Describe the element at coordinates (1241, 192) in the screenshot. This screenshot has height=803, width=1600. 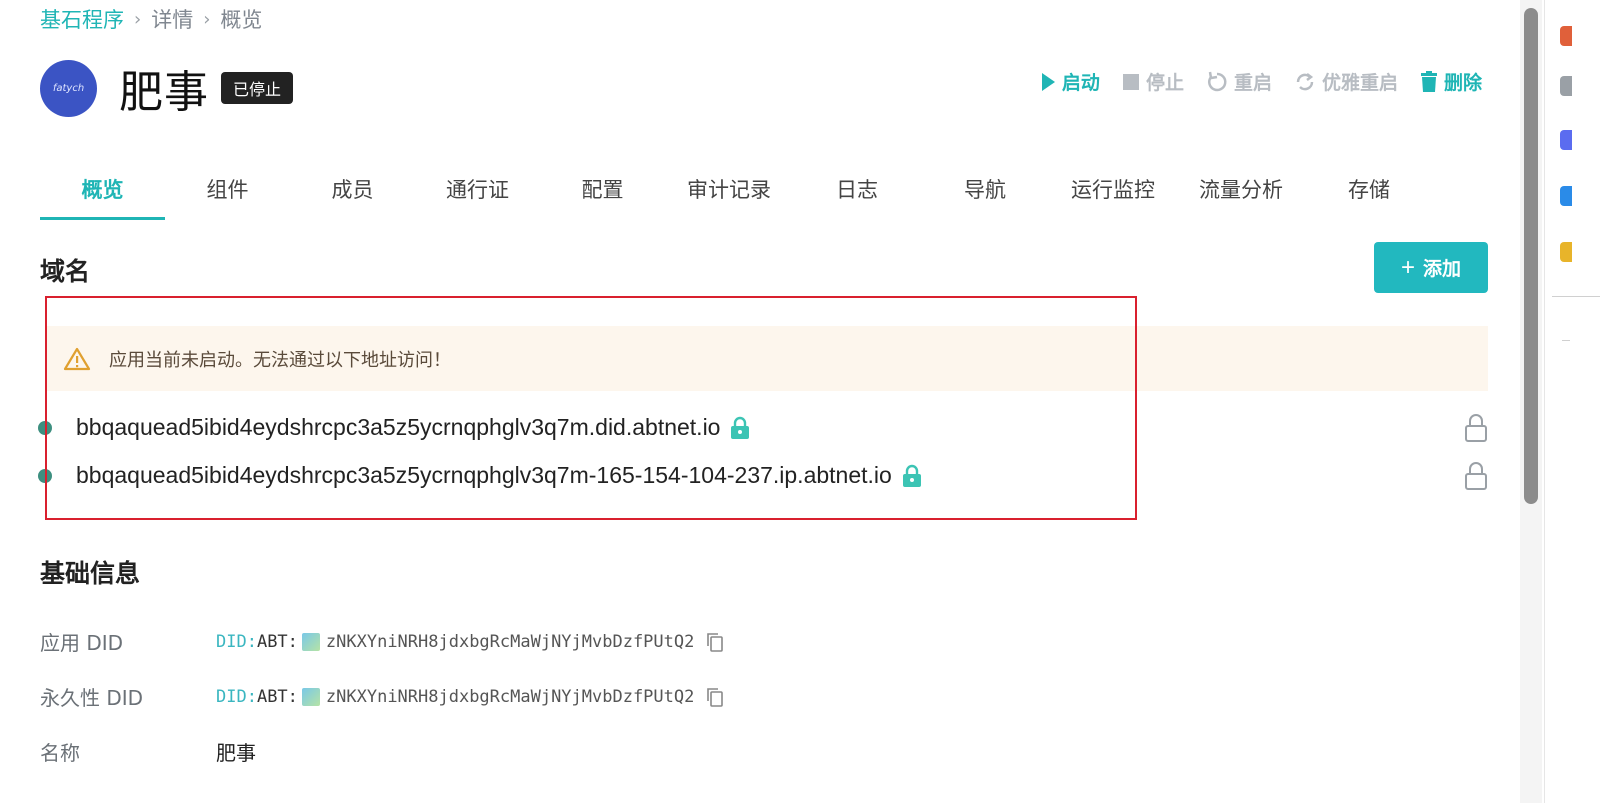
I see `tab-traffic-analysis: 流量分析` at that location.